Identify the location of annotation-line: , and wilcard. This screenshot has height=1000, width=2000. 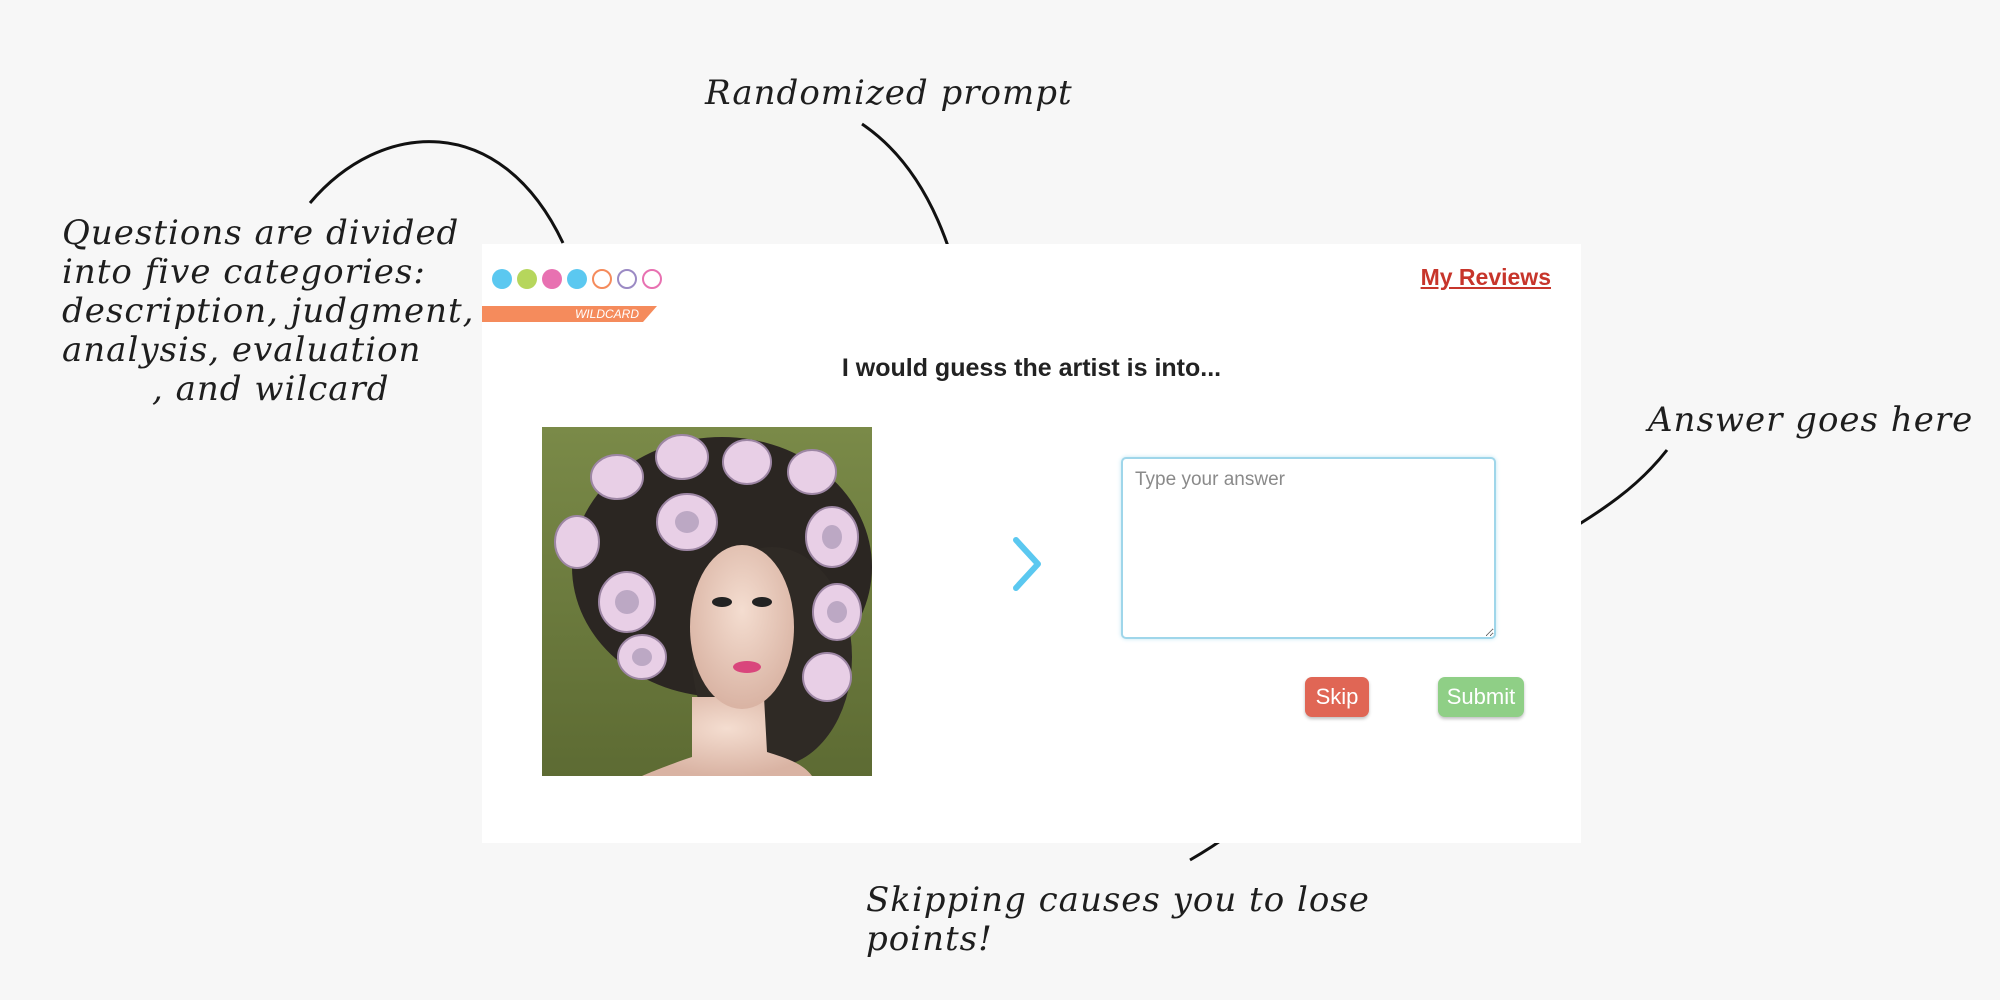
(271, 389).